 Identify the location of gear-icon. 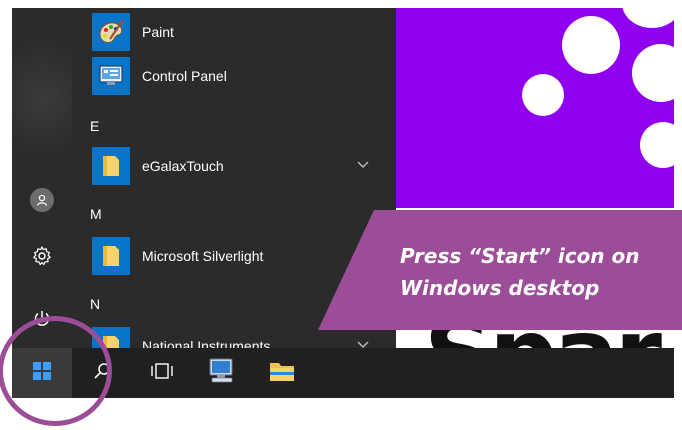
(42, 258).